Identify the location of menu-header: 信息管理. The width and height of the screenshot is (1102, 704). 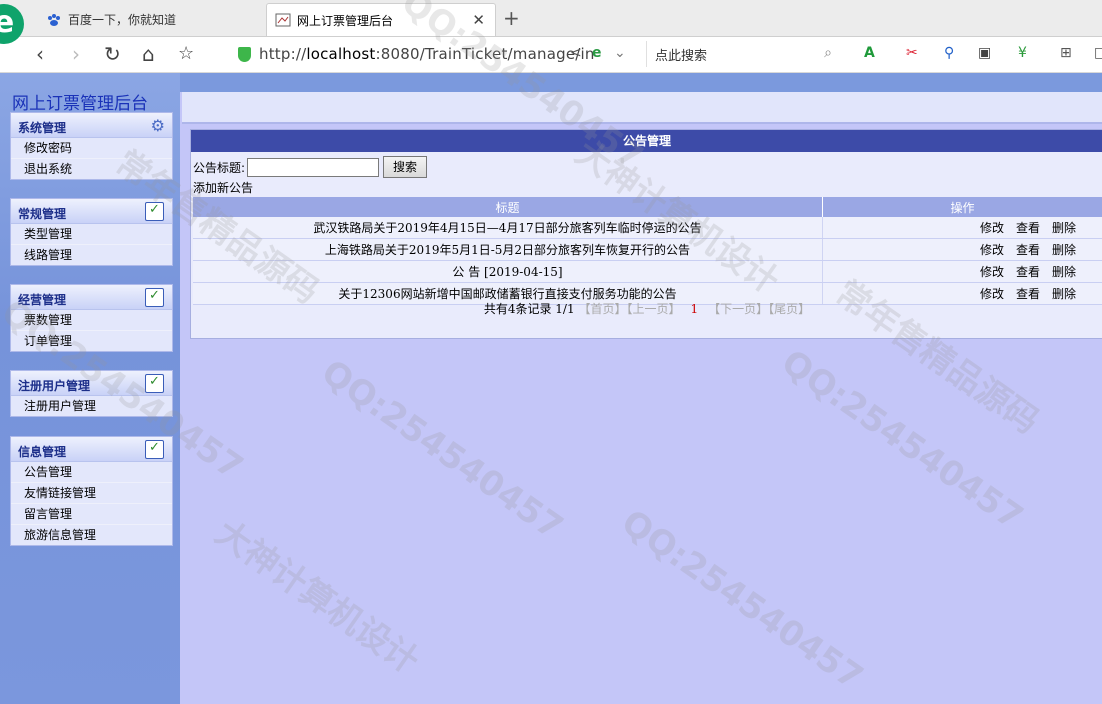
(91, 449).